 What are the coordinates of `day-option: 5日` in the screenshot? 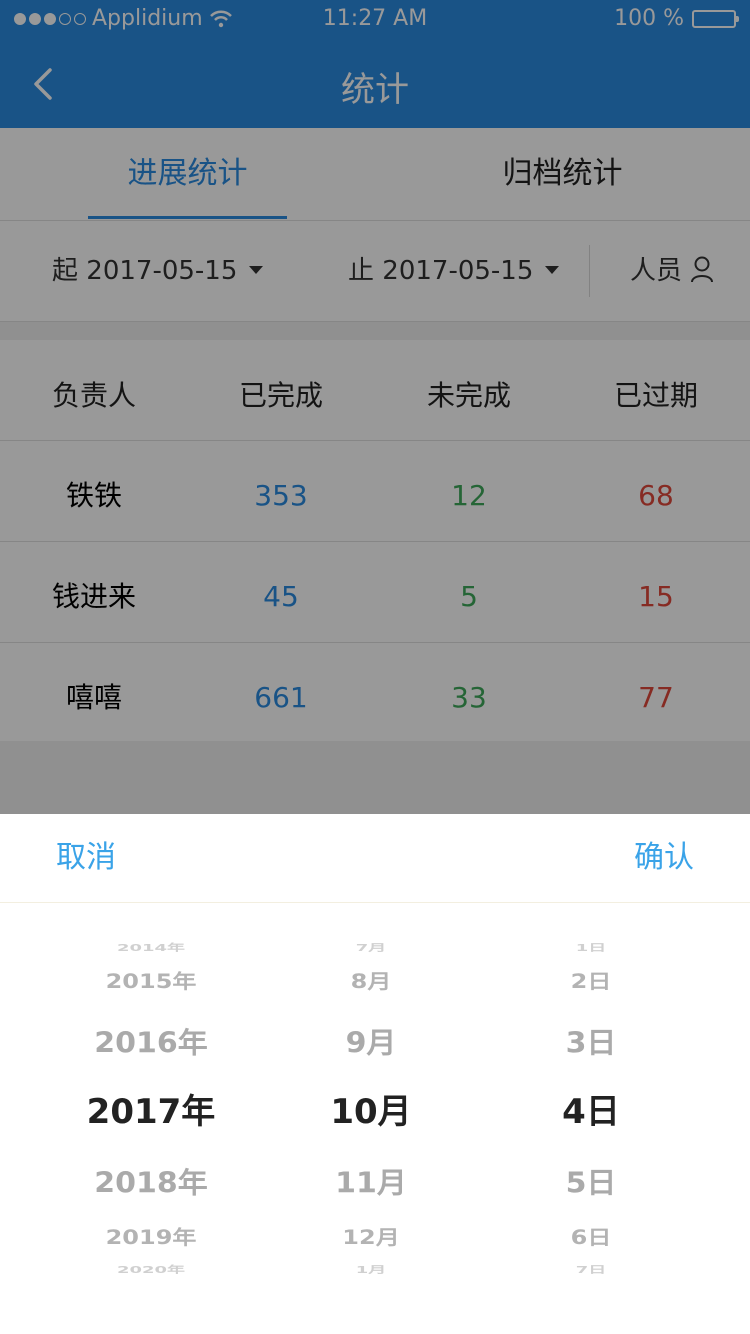 It's located at (591, 1180).